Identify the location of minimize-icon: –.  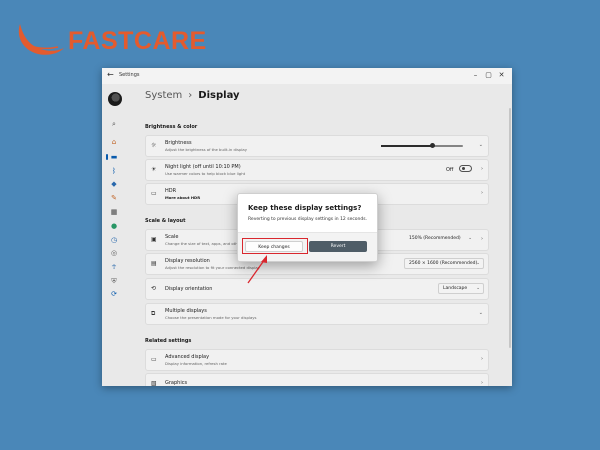
(475, 75).